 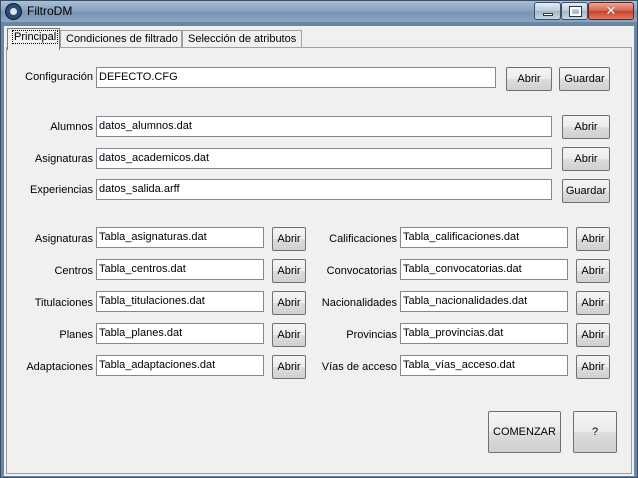 I want to click on tabla-titulaciones-field: Tabla_titulaciones.dat, so click(x=180, y=301).